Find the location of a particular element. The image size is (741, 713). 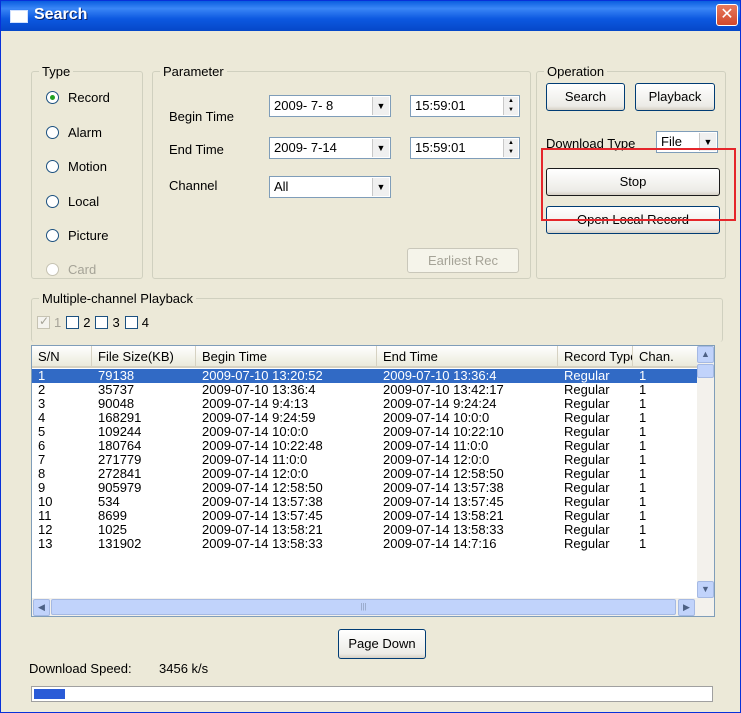

operation-legend: Operation is located at coordinates (576, 71).